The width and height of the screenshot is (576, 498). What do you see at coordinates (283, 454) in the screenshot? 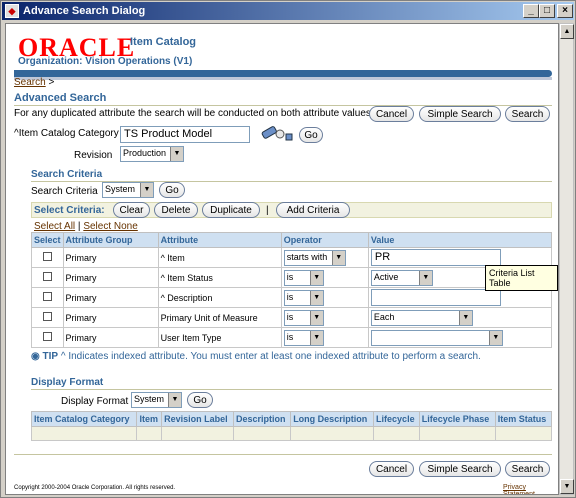
I see `divider` at bounding box center [283, 454].